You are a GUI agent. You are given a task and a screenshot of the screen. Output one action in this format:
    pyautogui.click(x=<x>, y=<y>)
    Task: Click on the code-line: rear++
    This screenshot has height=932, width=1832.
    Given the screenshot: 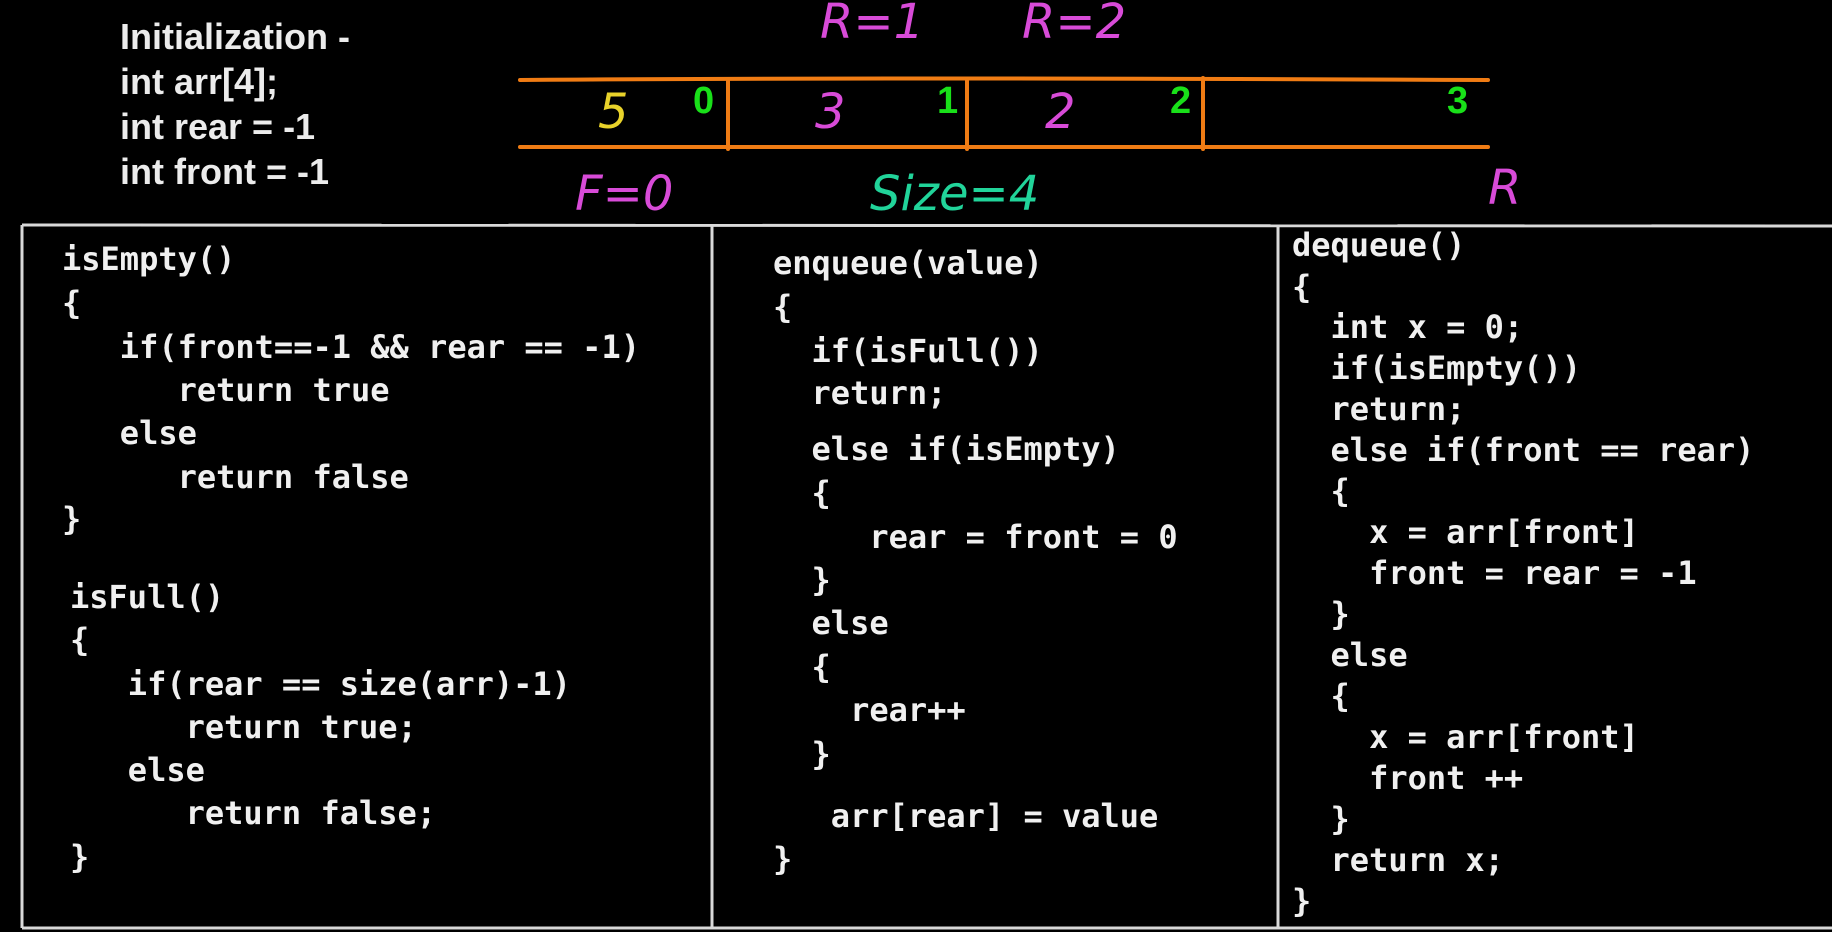 What is the action you would take?
    pyautogui.click(x=869, y=710)
    